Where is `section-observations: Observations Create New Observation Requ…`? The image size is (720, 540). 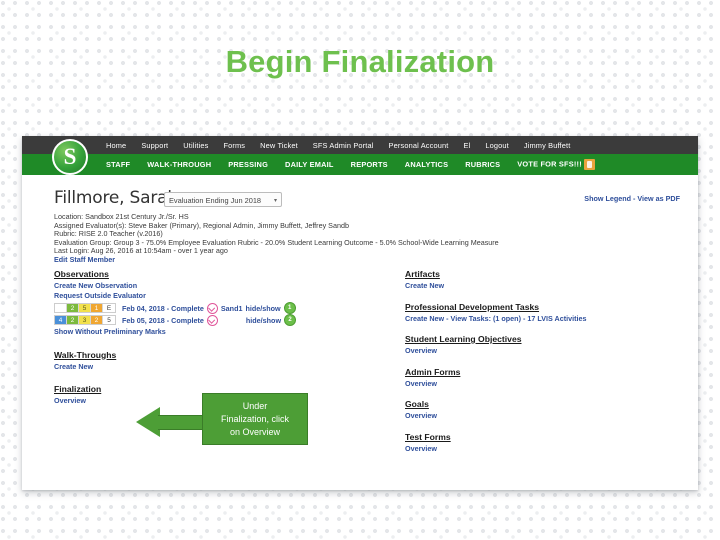 section-observations: Observations Create New Observation Requ… is located at coordinates (204, 303).